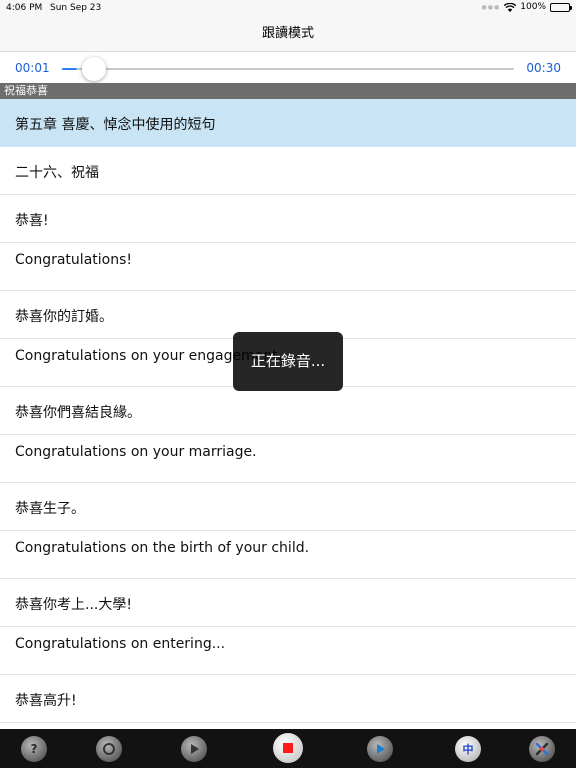  Describe the element at coordinates (510, 7) in the screenshot. I see `wifi-icon` at that location.